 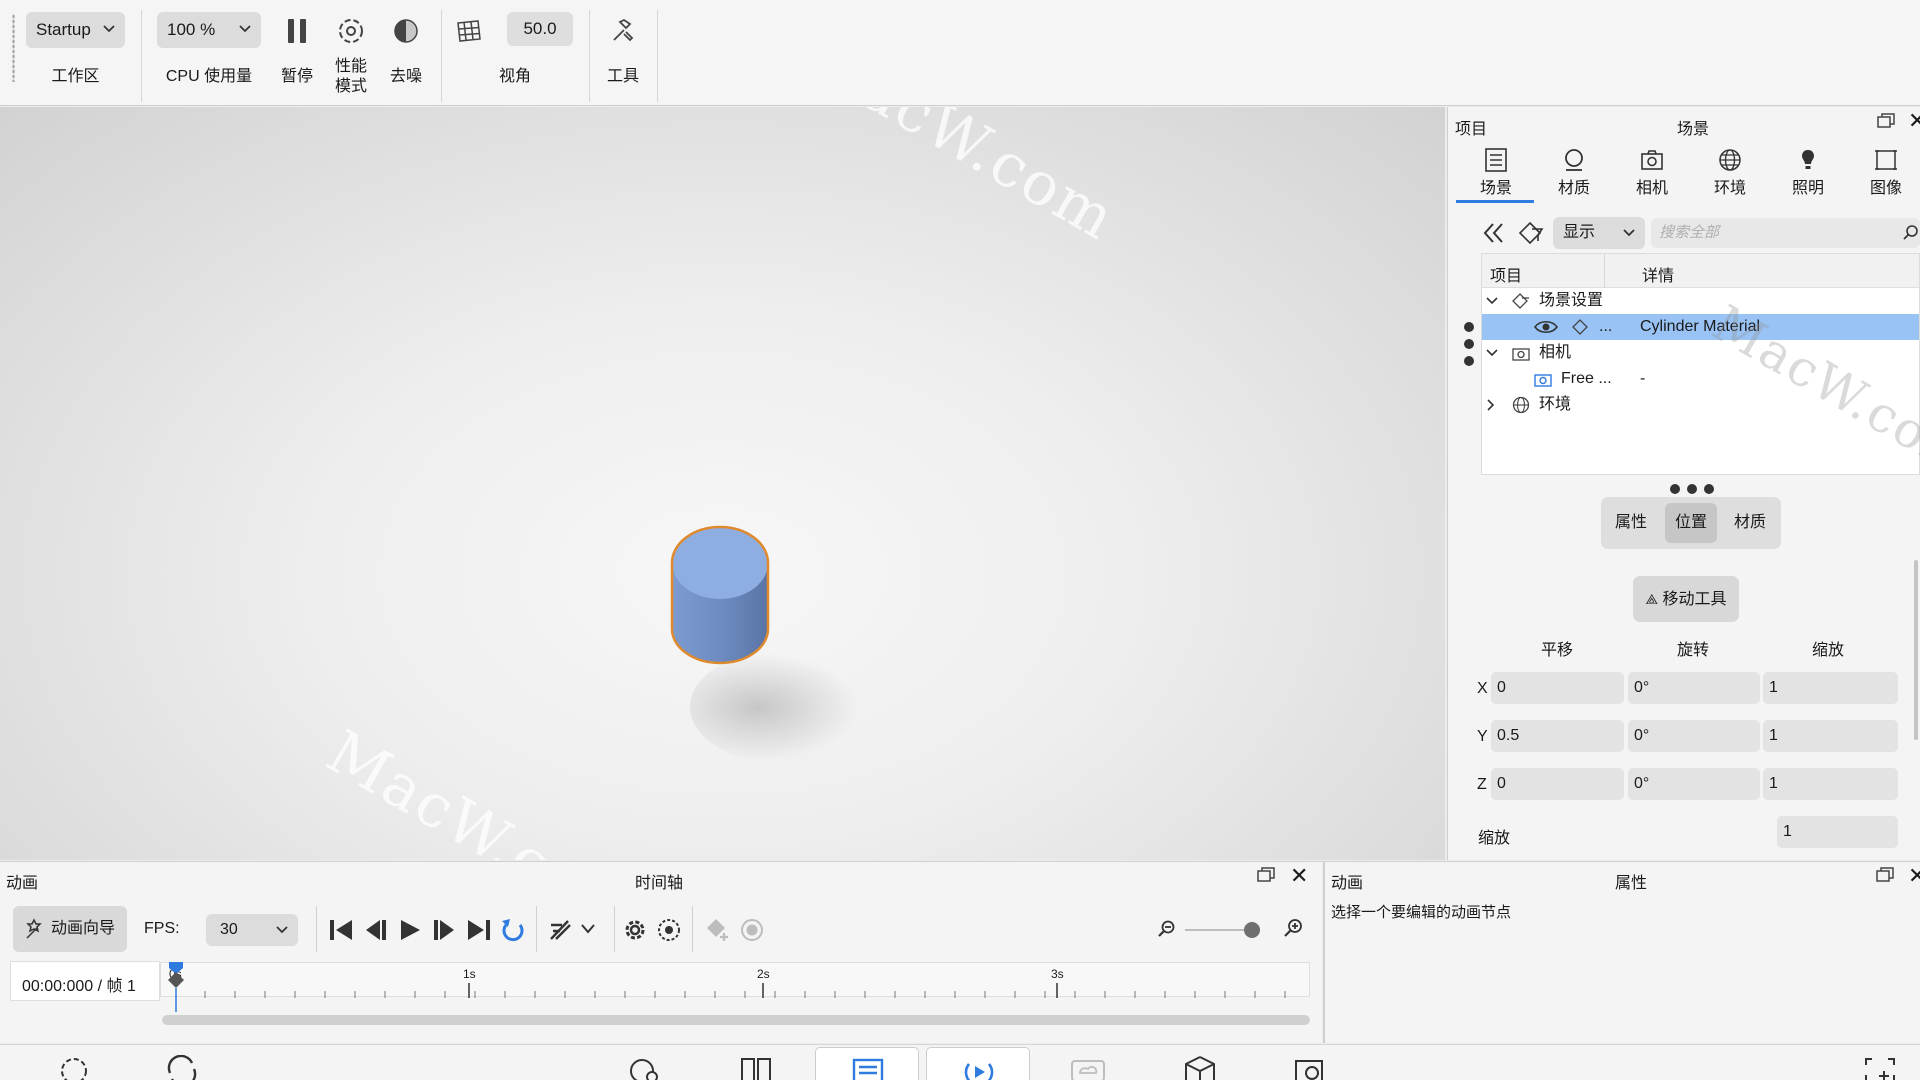 What do you see at coordinates (1543, 380) in the screenshot?
I see `camera-icon` at bounding box center [1543, 380].